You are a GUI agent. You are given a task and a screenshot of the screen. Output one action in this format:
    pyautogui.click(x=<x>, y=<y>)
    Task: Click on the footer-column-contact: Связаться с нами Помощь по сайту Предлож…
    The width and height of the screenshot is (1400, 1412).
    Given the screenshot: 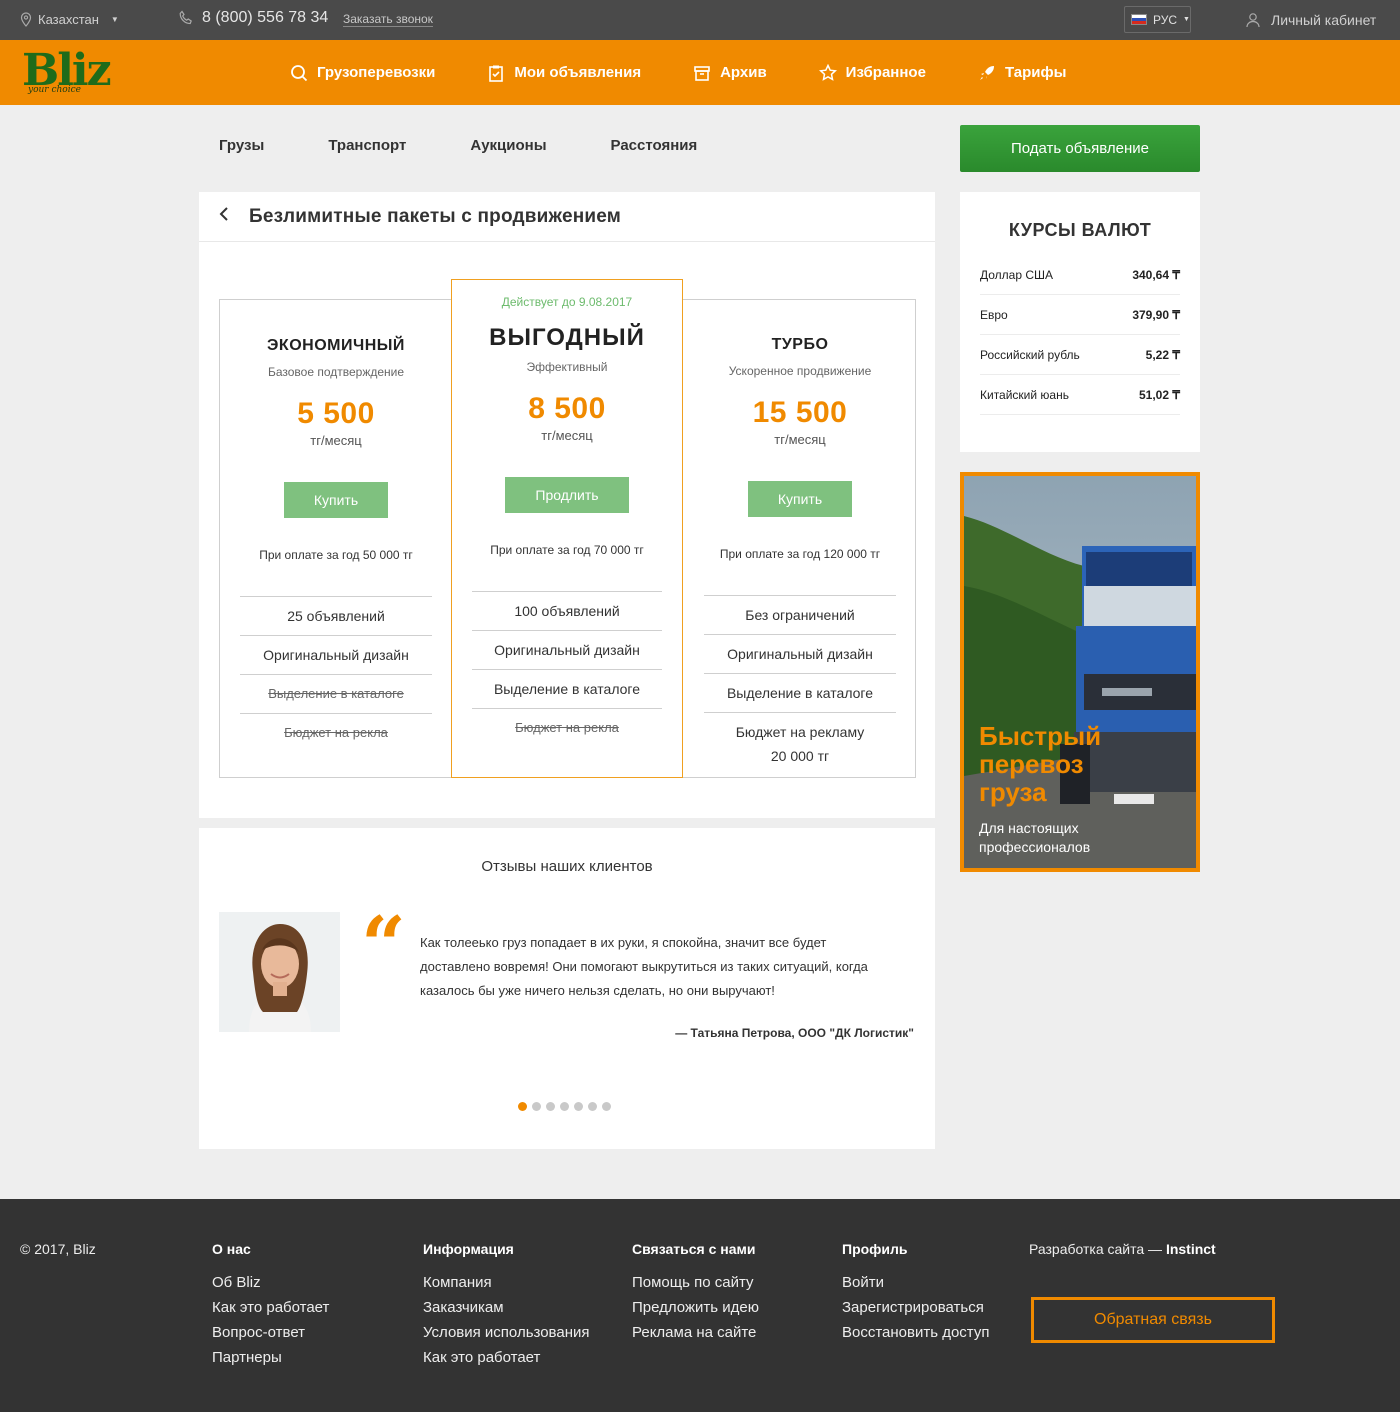 What is the action you would take?
    pyautogui.click(x=695, y=1293)
    